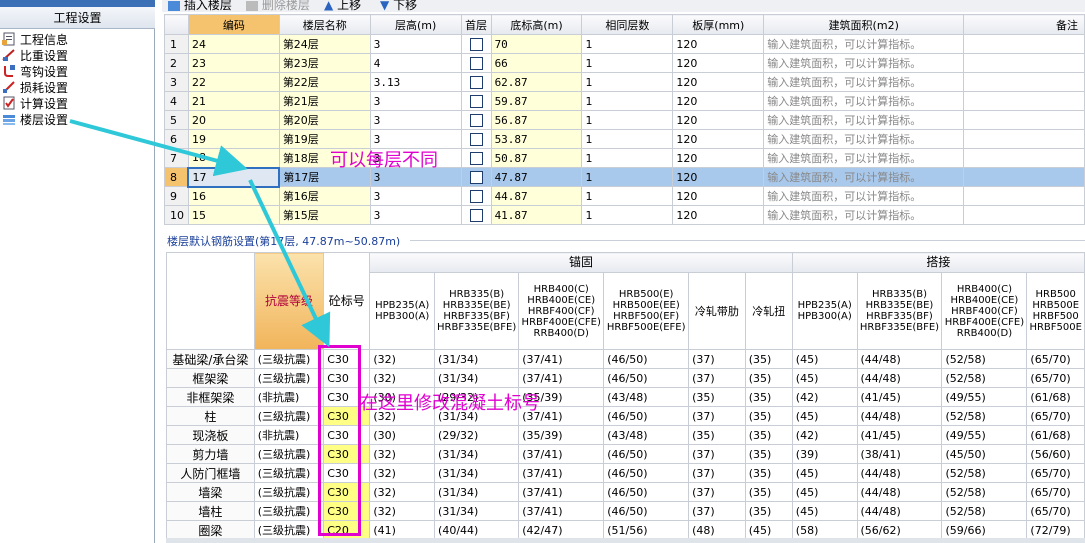  I want to click on floor-name-cell: 第23层, so click(324, 63).